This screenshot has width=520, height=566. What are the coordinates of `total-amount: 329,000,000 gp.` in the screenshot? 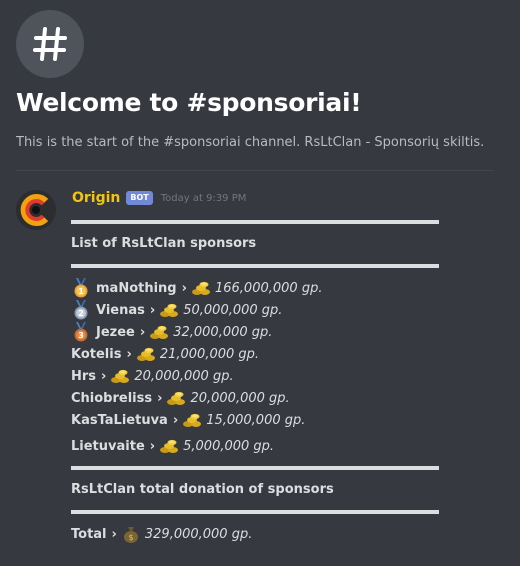 It's located at (198, 534).